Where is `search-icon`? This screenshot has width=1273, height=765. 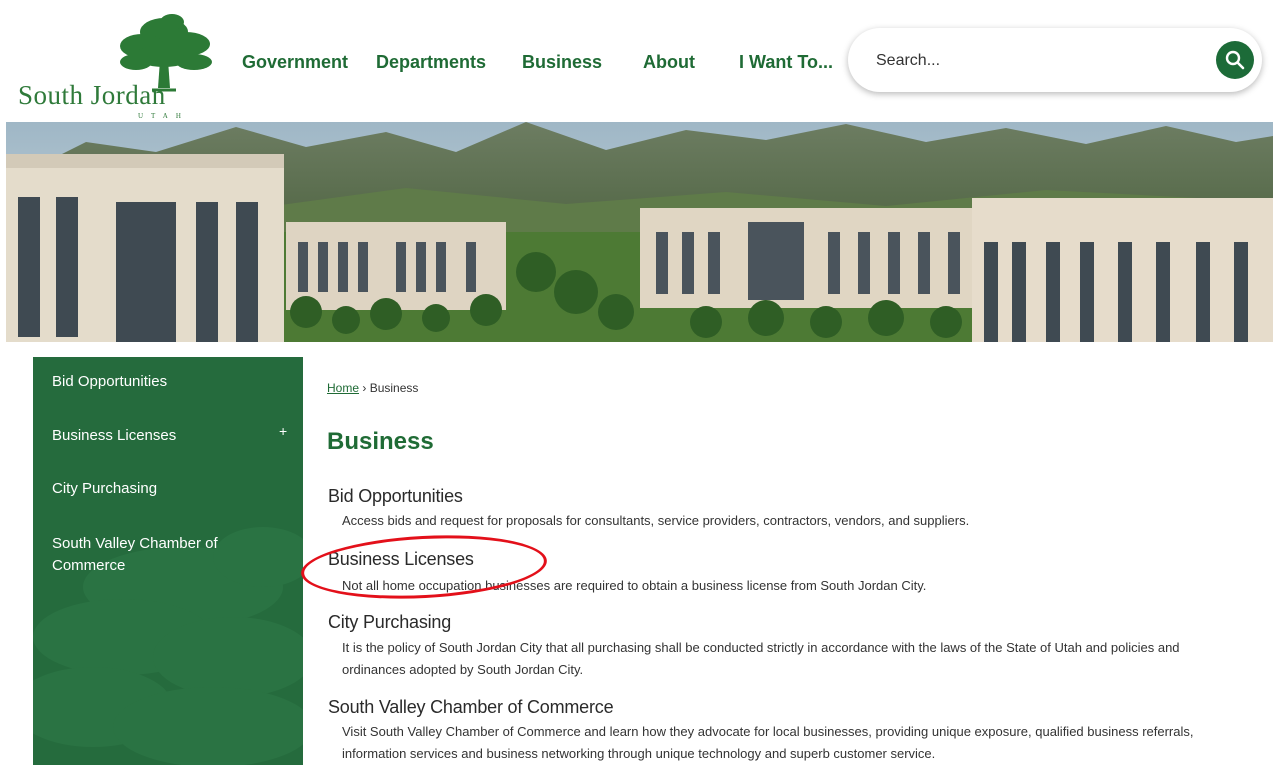
search-icon is located at coordinates (1235, 60).